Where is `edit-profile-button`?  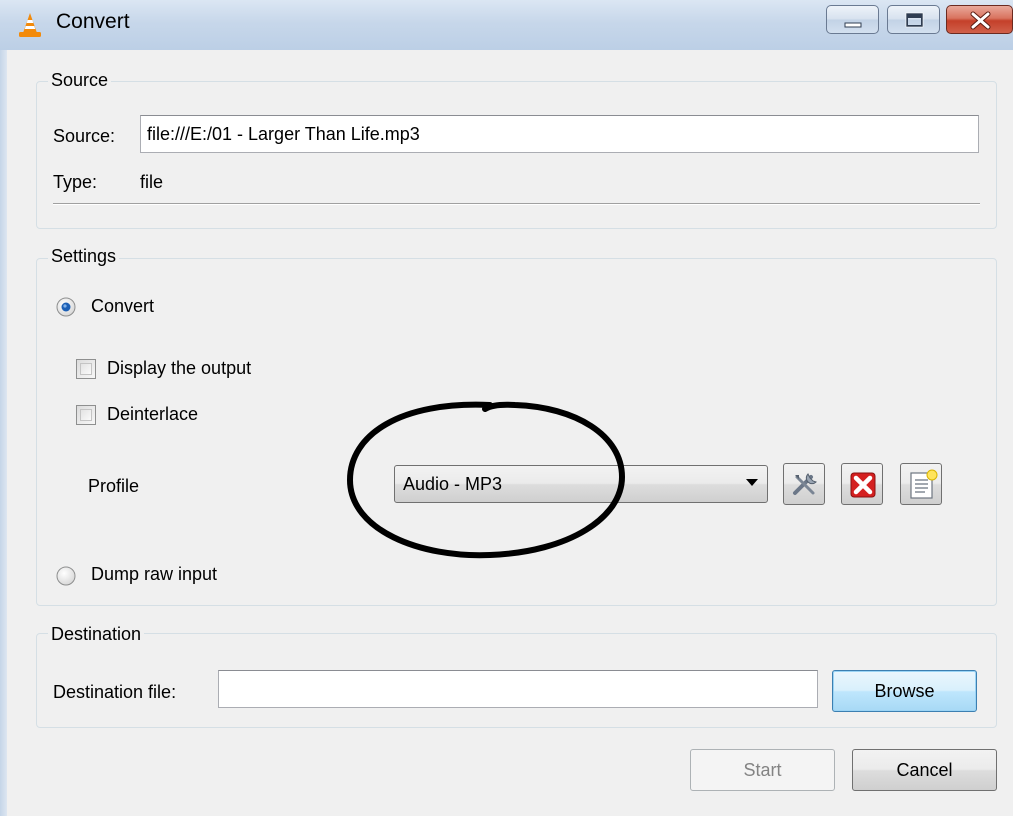 edit-profile-button is located at coordinates (804, 484).